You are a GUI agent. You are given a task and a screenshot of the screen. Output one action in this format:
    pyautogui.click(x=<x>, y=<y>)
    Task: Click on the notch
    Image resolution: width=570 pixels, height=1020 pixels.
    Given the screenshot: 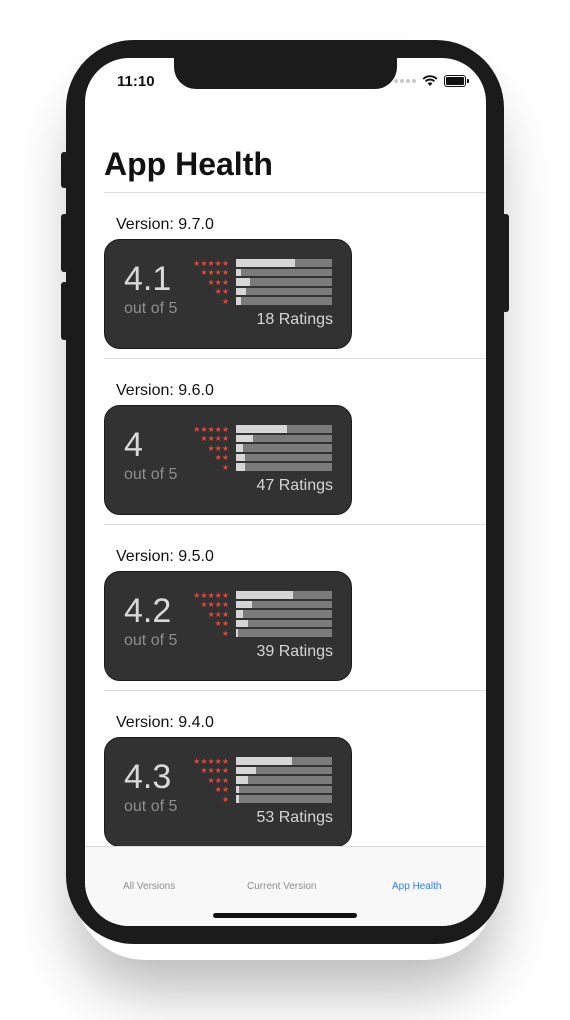 What is the action you would take?
    pyautogui.click(x=285, y=73)
    